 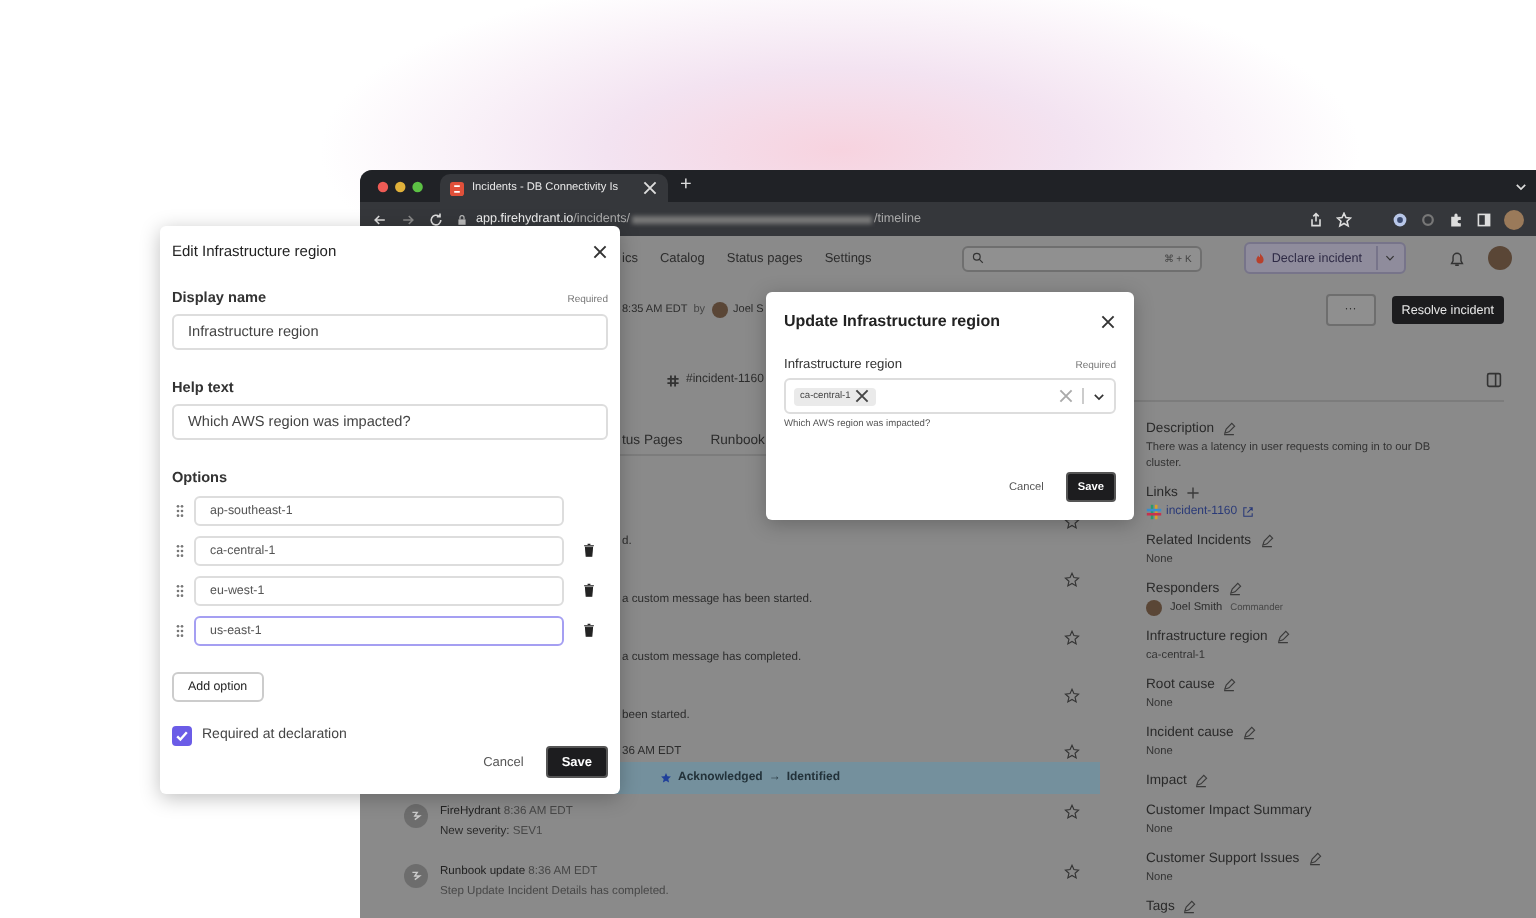 I want to click on back-icon, so click(x=380, y=219).